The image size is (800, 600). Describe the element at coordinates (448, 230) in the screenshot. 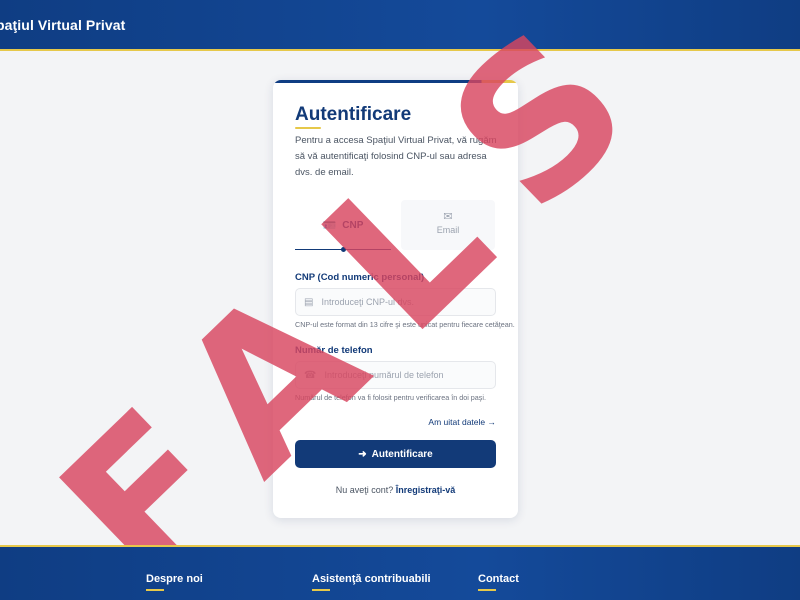

I see `tab-email-label: Email` at that location.